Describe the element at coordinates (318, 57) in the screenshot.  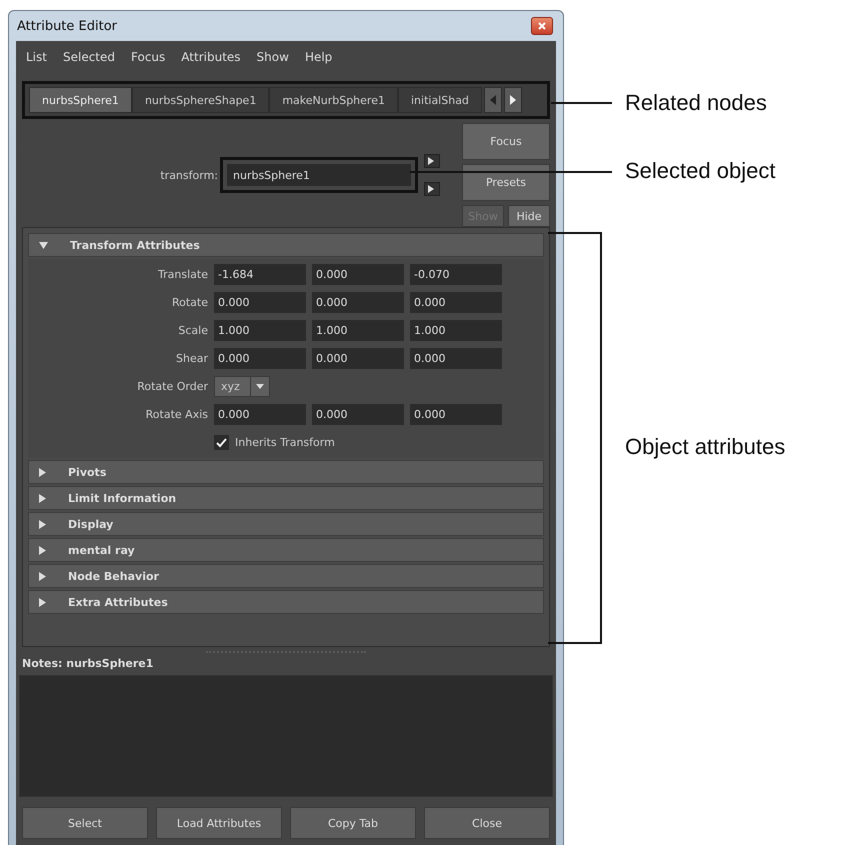
I see `menu-item: Help` at that location.